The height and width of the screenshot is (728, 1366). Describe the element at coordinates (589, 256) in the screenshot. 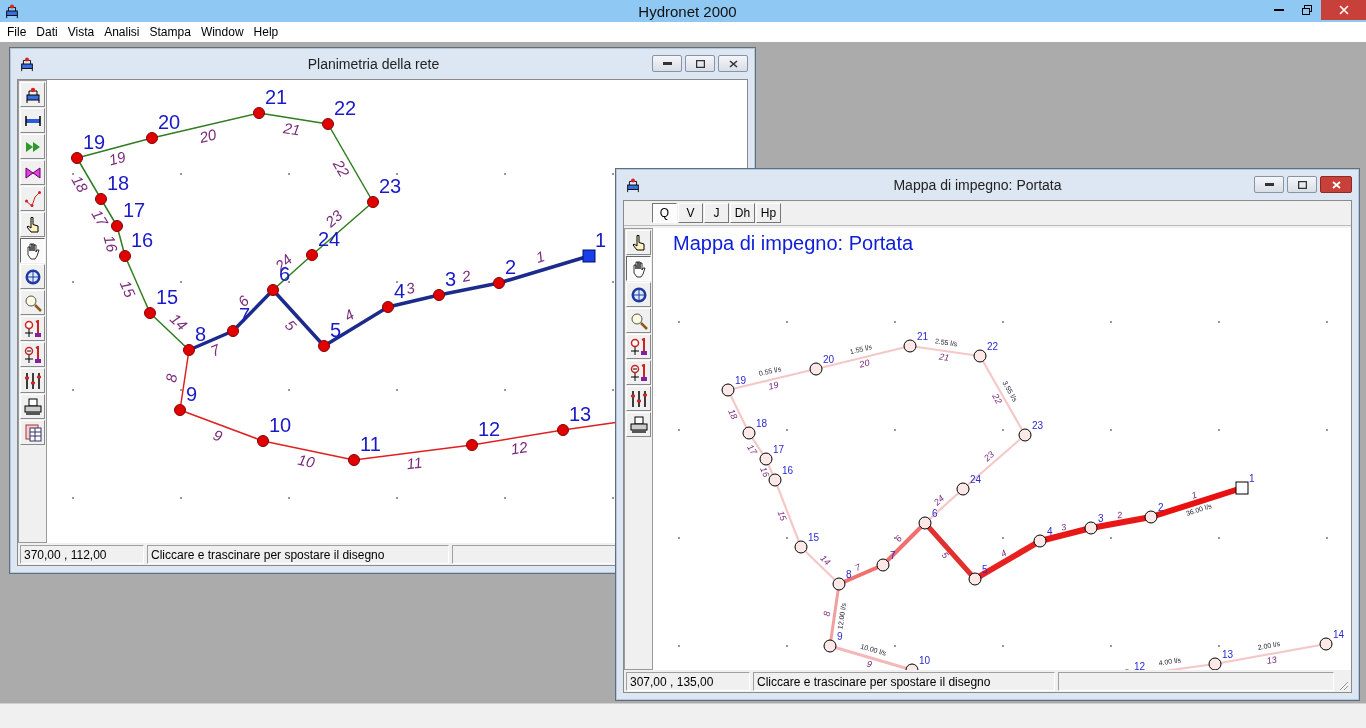

I see `reservoir-marker` at that location.